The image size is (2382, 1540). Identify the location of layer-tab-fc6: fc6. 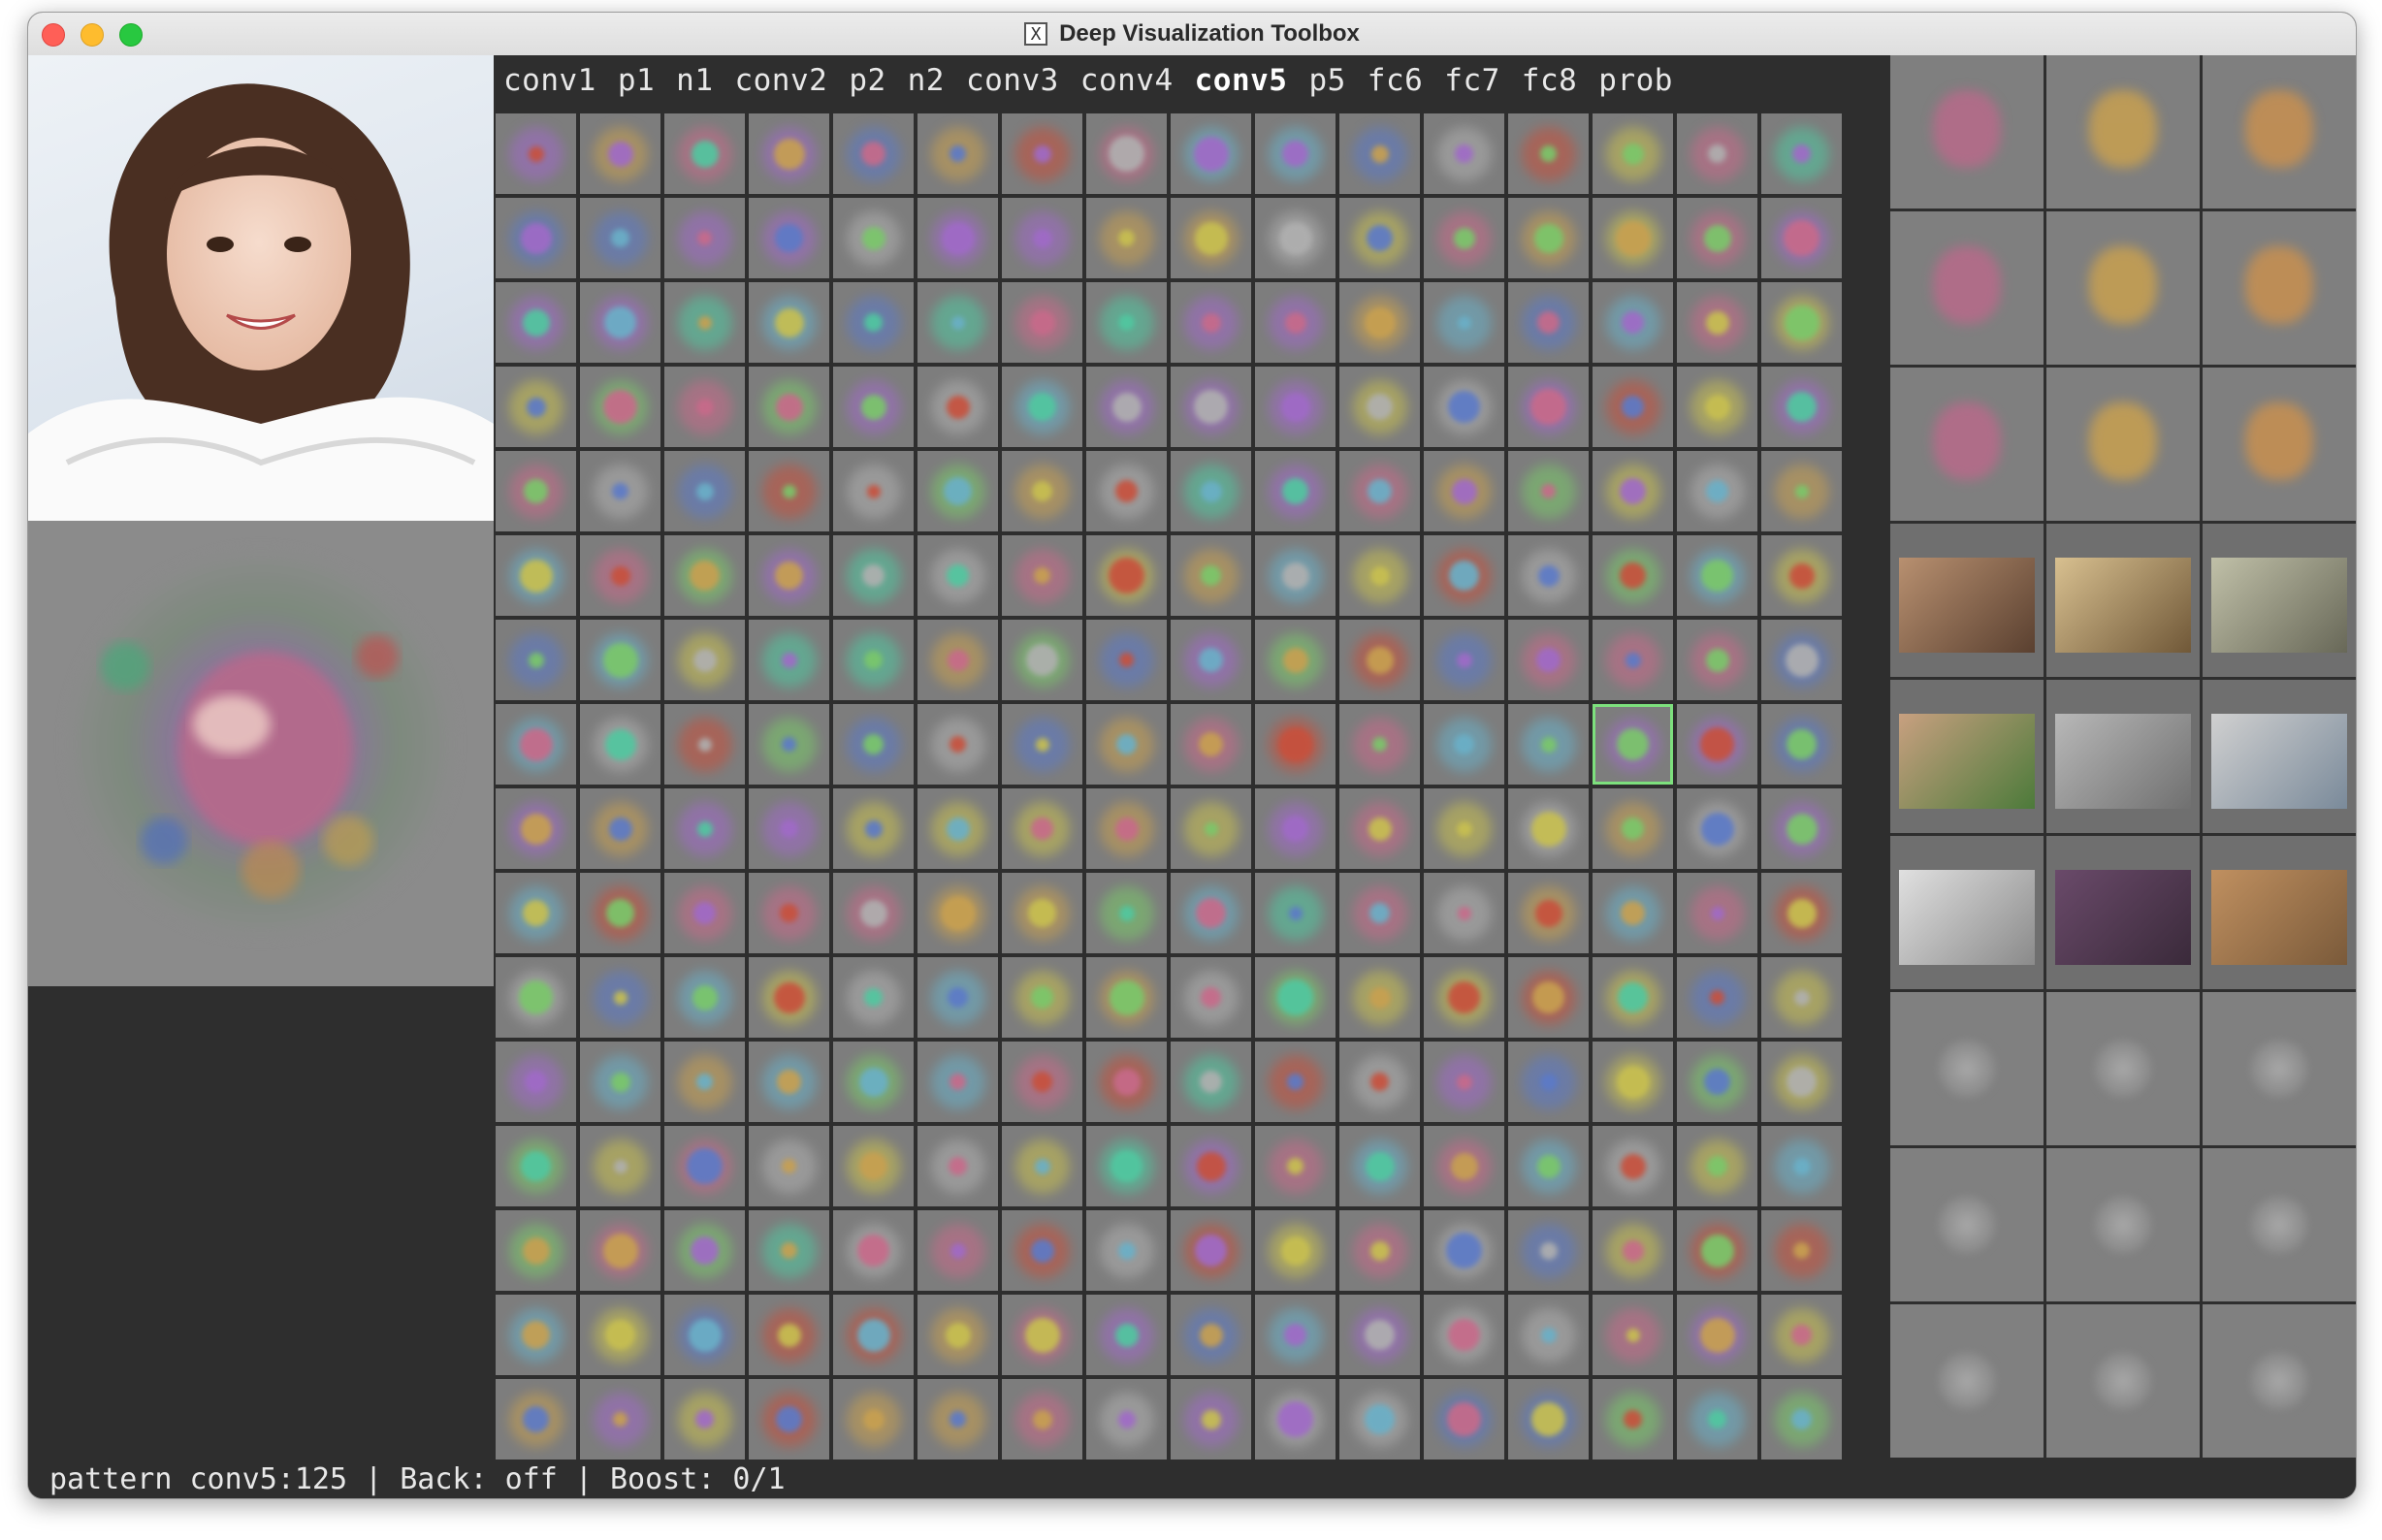
(1396, 81).